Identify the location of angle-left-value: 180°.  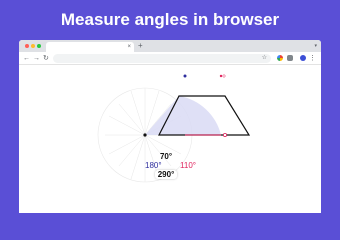
(153, 165).